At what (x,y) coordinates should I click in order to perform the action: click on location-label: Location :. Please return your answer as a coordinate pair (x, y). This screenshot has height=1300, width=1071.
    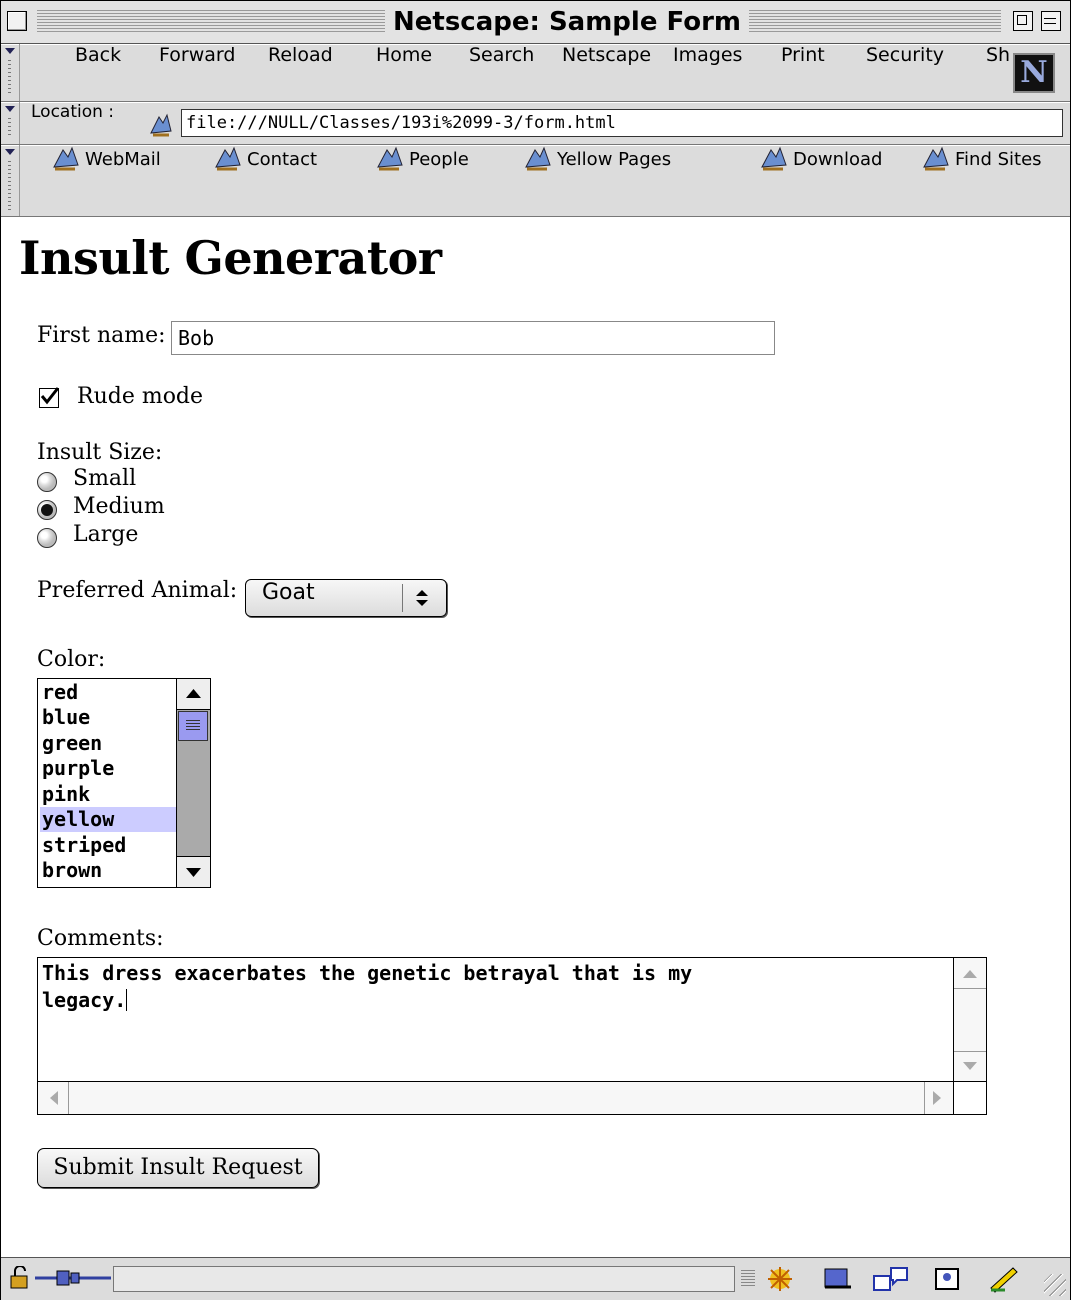
    Looking at the image, I should click on (73, 112).